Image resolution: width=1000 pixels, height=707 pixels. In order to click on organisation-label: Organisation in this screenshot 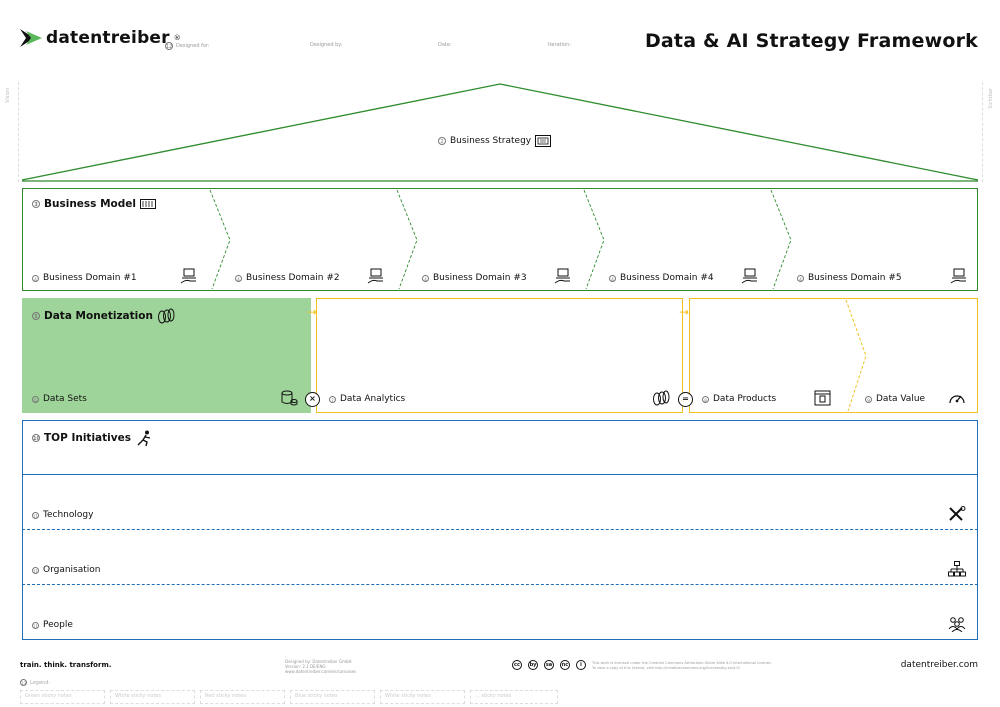, I will do `click(72, 570)`.